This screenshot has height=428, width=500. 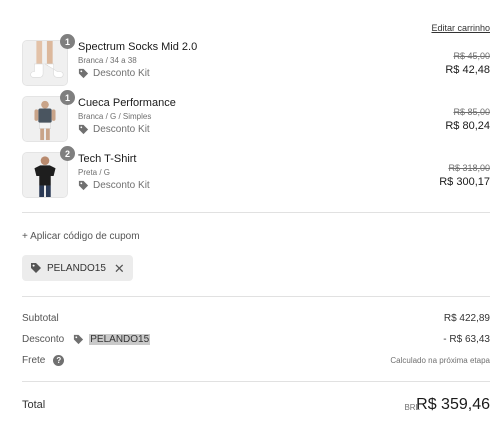 I want to click on edit-cart-link: Editar carrinho, so click(x=460, y=28).